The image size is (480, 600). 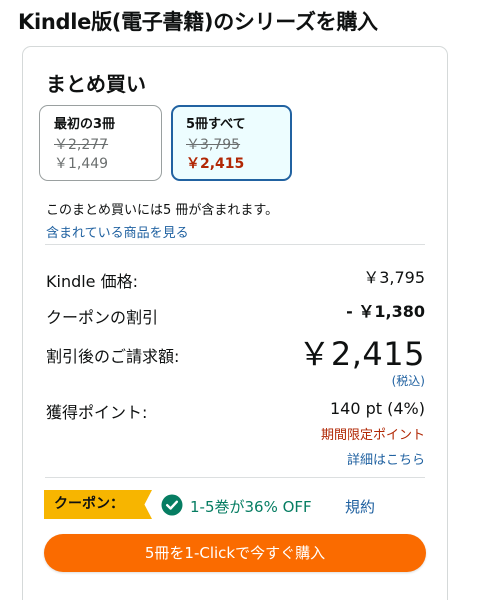 What do you see at coordinates (215, 164) in the screenshot?
I see `bundle-option-price: ￥2,415` at bounding box center [215, 164].